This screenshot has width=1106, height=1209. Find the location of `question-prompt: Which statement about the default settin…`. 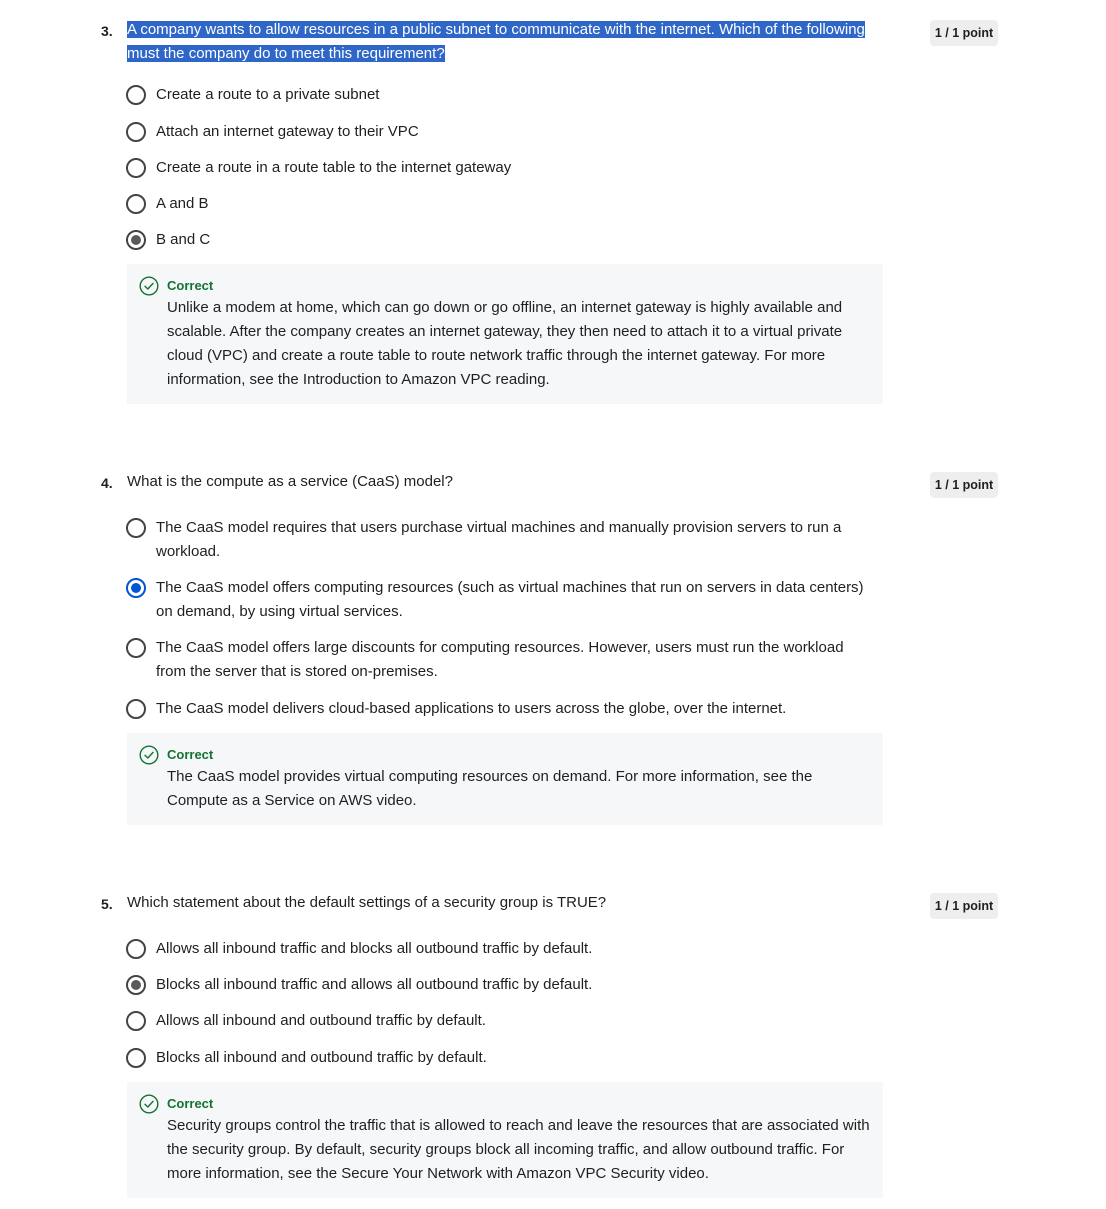

question-prompt: Which statement about the default settin… is located at coordinates (367, 902).